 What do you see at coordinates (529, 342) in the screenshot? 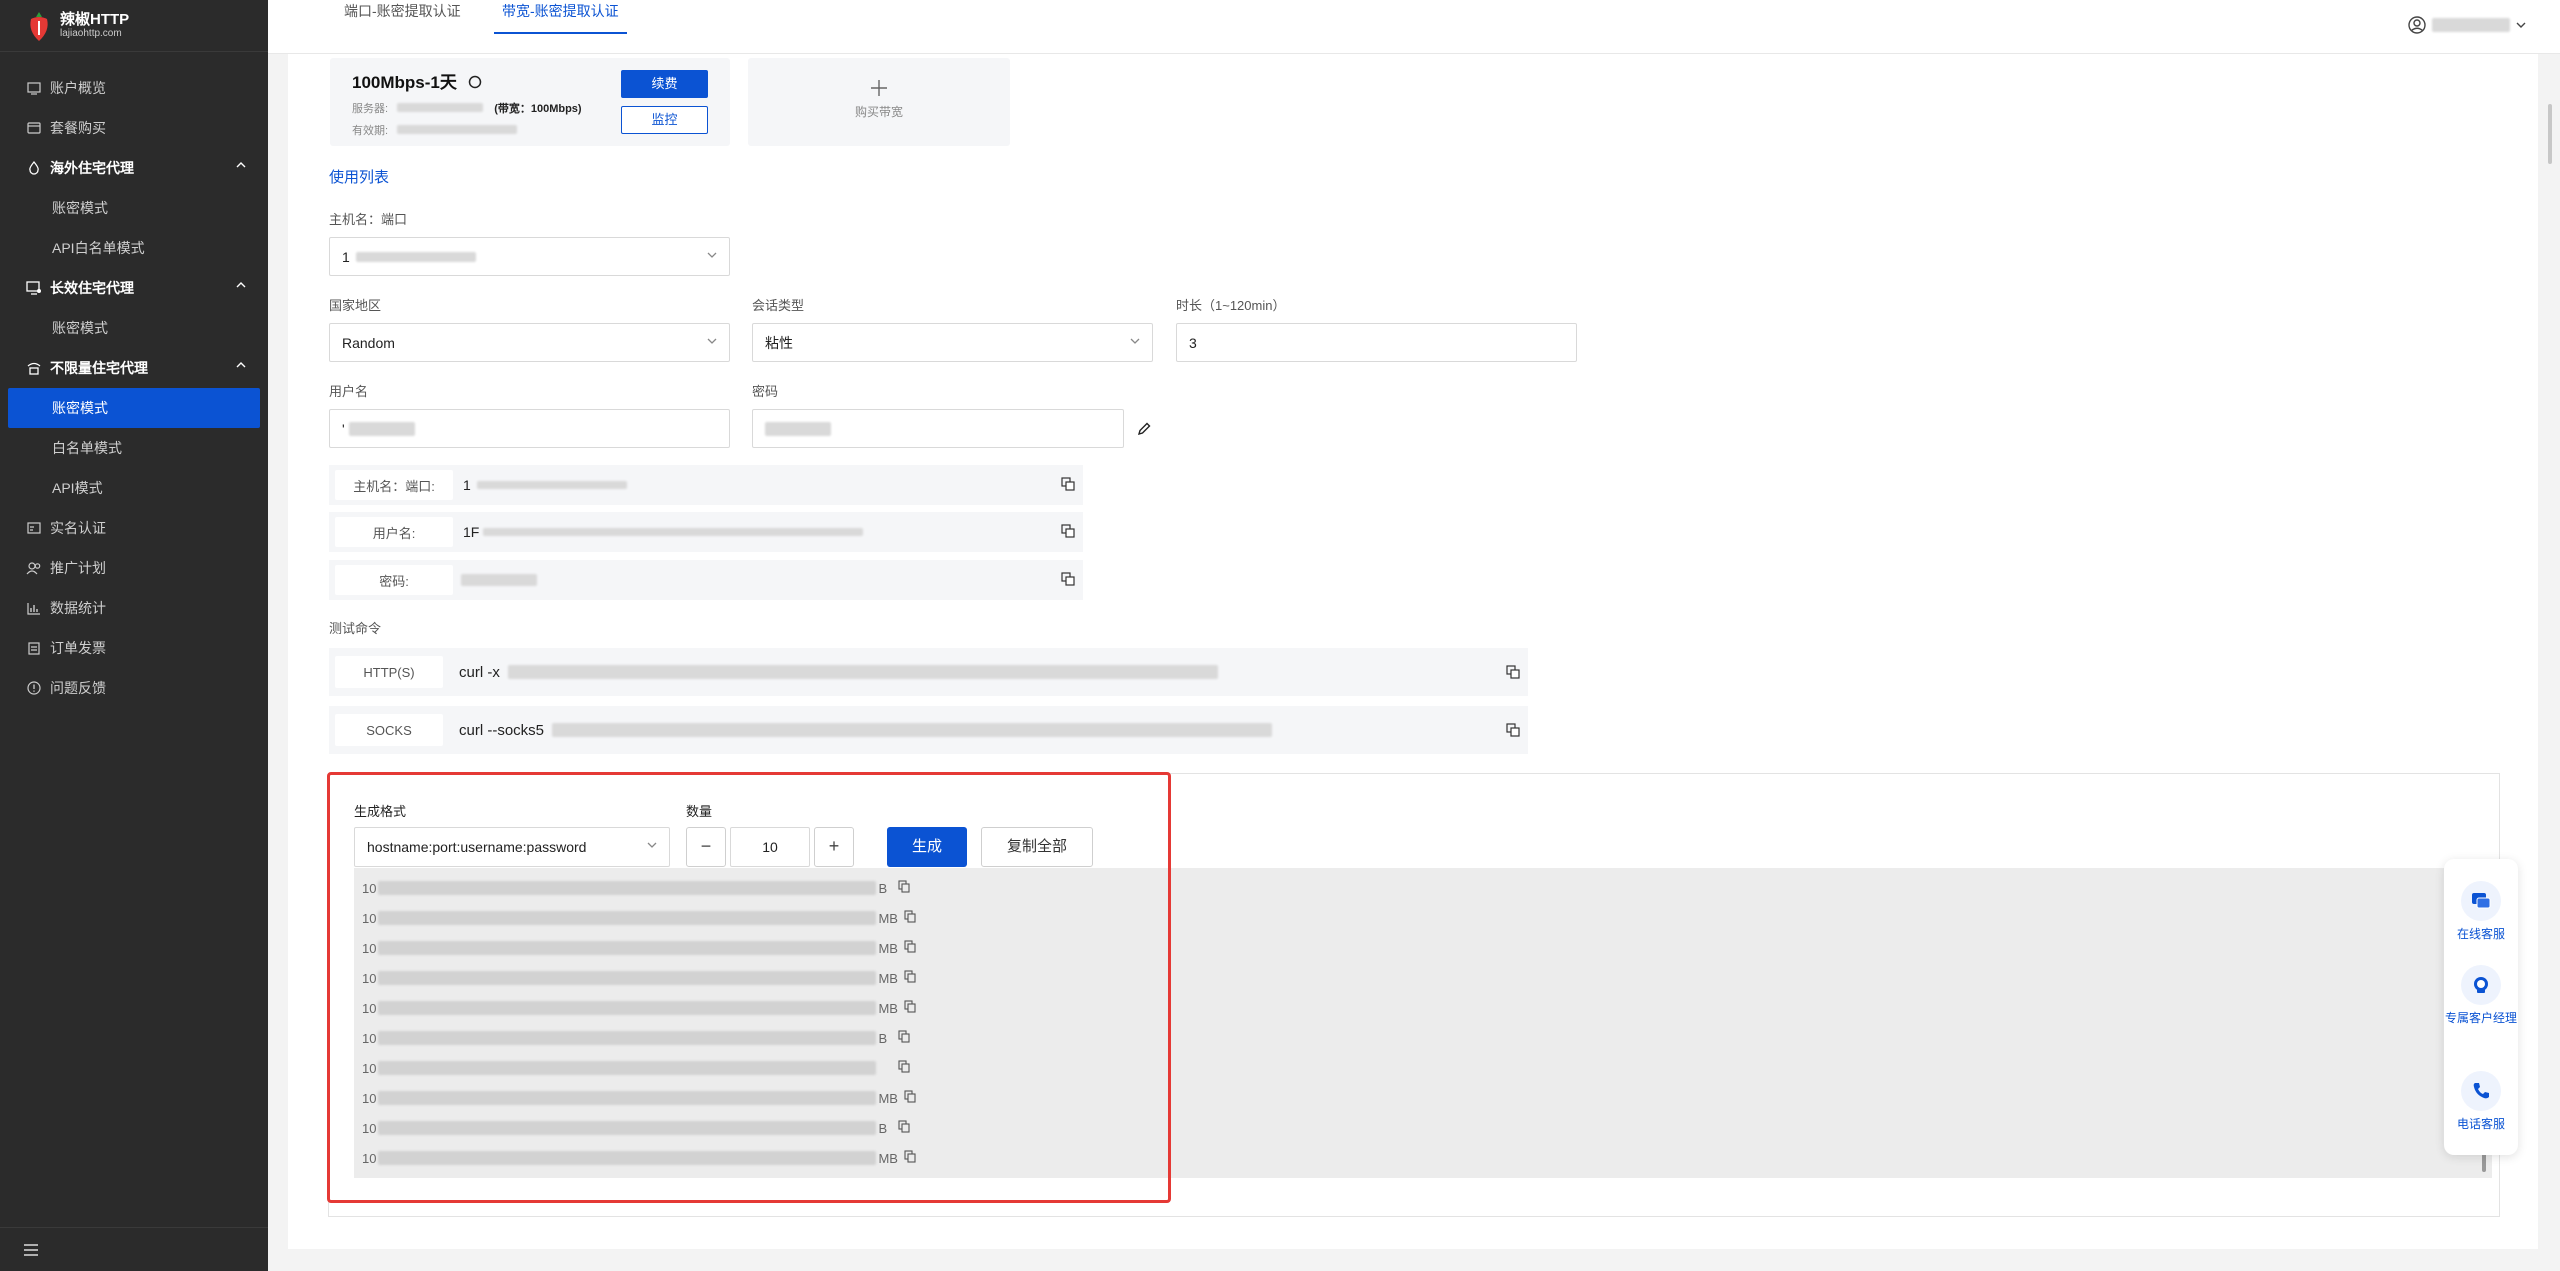
I see `country-select: Random` at bounding box center [529, 342].